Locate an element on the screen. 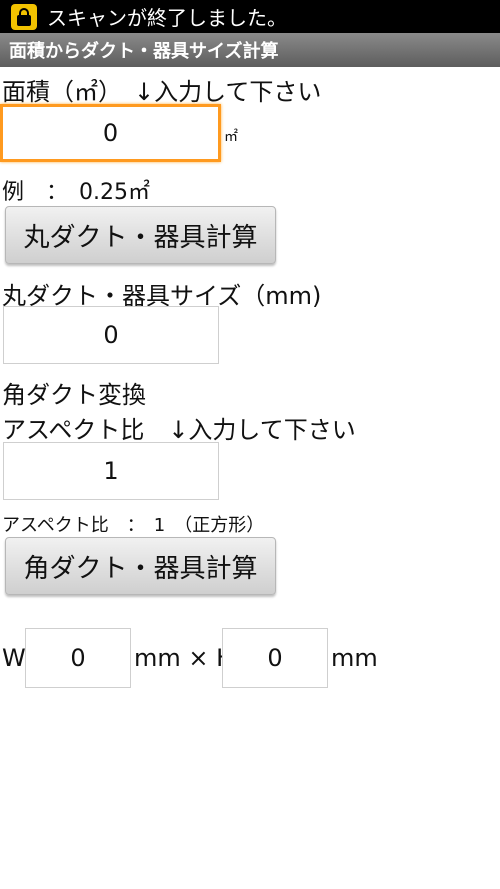  mm-times-h-label: mm × H is located at coordinates (184, 658).